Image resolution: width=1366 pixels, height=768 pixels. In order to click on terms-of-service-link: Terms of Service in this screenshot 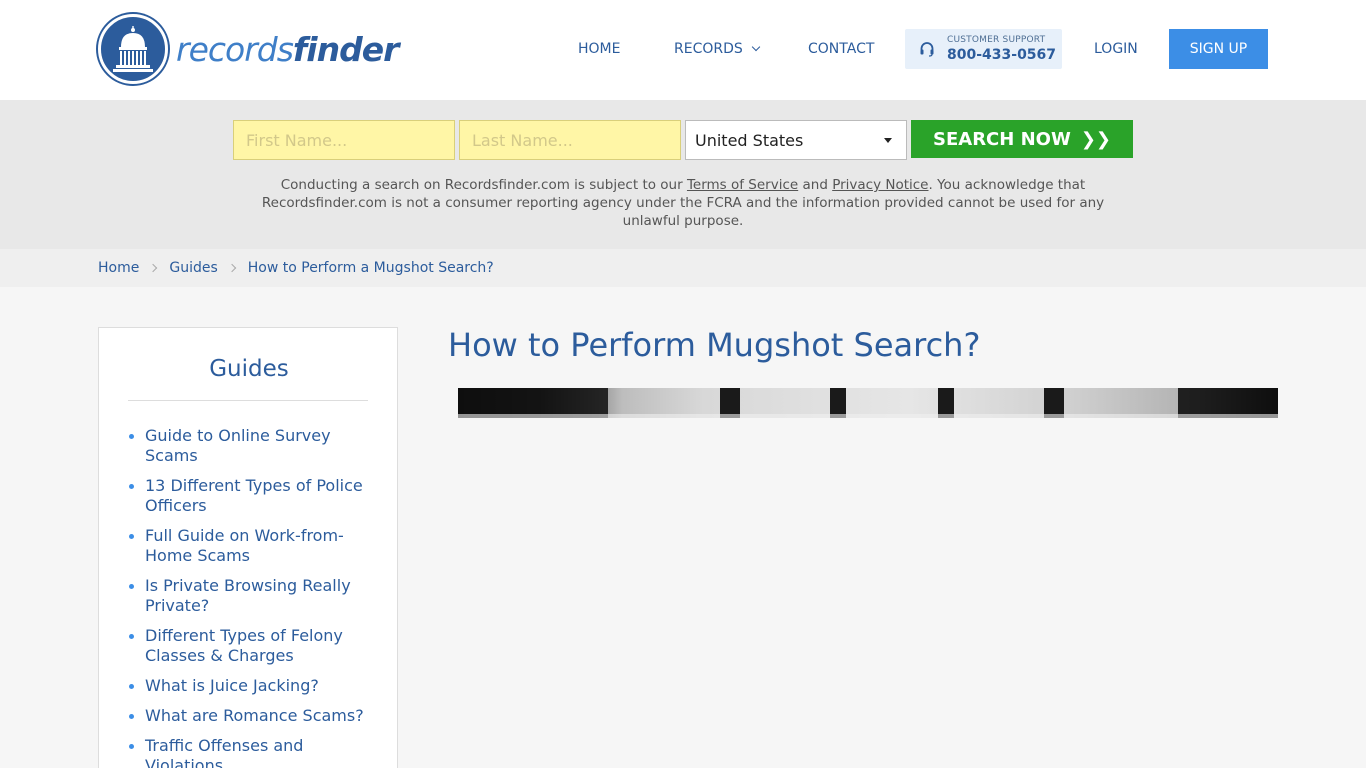, I will do `click(742, 185)`.